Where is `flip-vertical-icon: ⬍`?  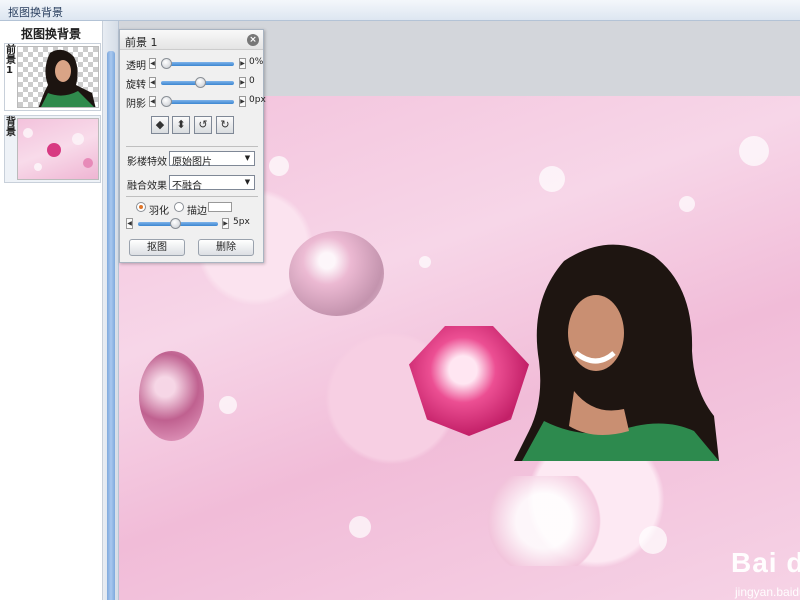 flip-vertical-icon: ⬍ is located at coordinates (181, 125).